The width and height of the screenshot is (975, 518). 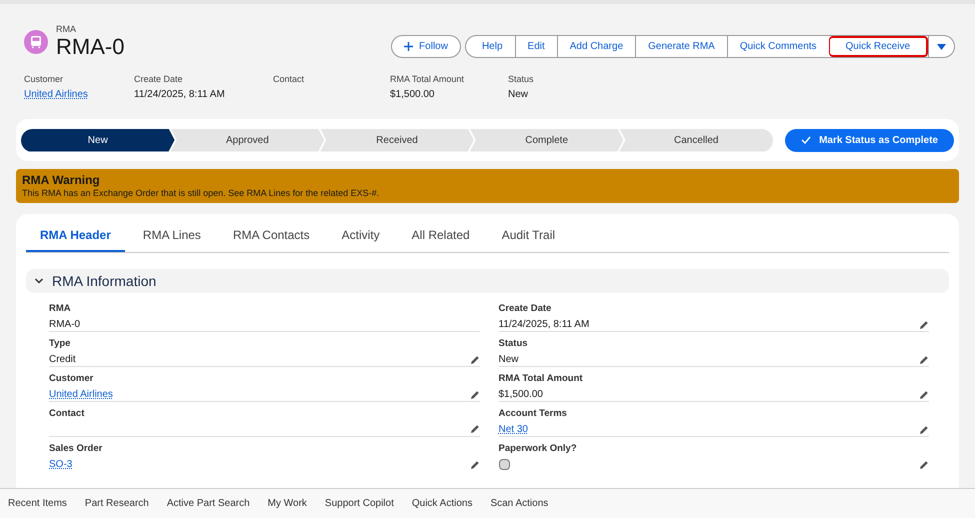 What do you see at coordinates (533, 414) in the screenshot?
I see `field-label: Account Terms` at bounding box center [533, 414].